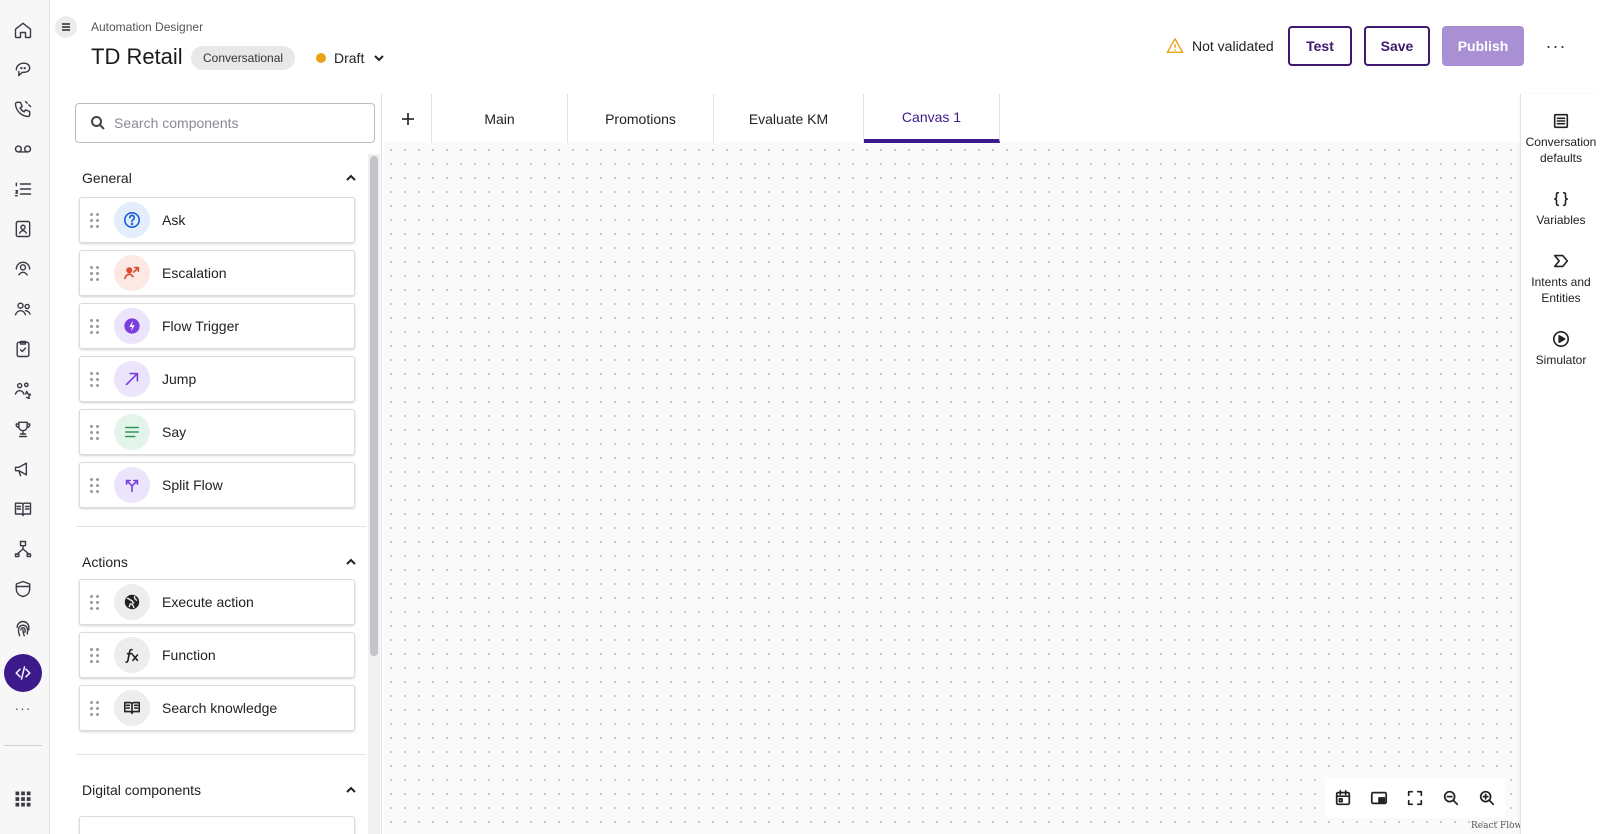 The height and width of the screenshot is (834, 1600). What do you see at coordinates (220, 178) in the screenshot?
I see `section-header-general: General` at bounding box center [220, 178].